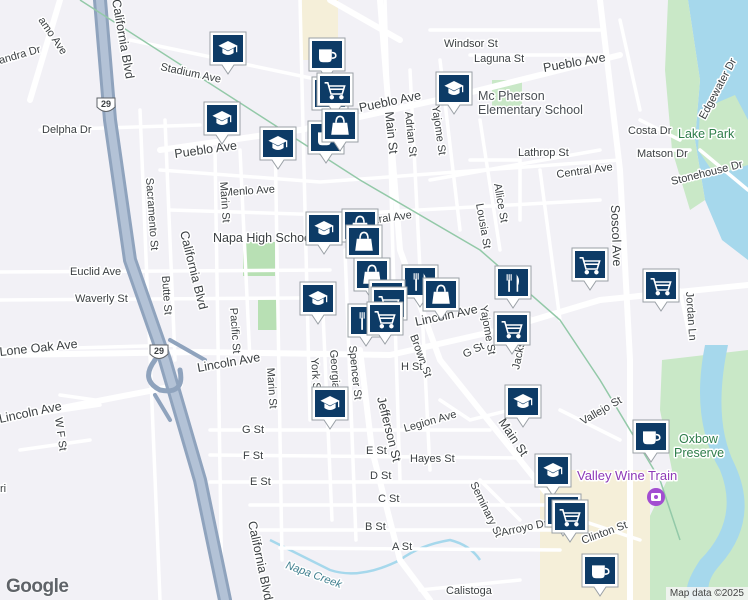 The image size is (748, 600). What do you see at coordinates (101, 299) in the screenshot?
I see `waverly-st-label: Waverly St` at bounding box center [101, 299].